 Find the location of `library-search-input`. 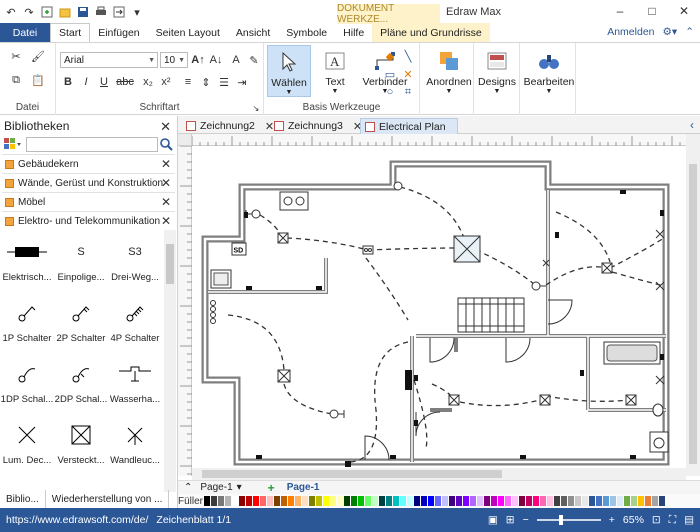

library-search-input is located at coordinates (92, 144).